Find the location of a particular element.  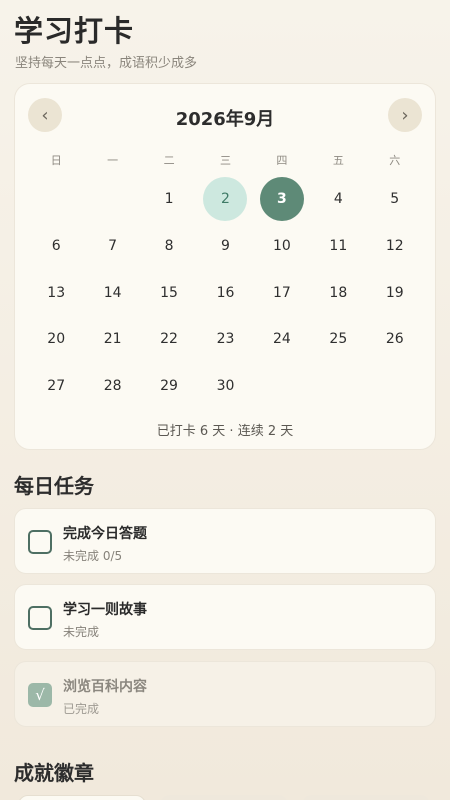

day-cell: 3 is located at coordinates (282, 199).